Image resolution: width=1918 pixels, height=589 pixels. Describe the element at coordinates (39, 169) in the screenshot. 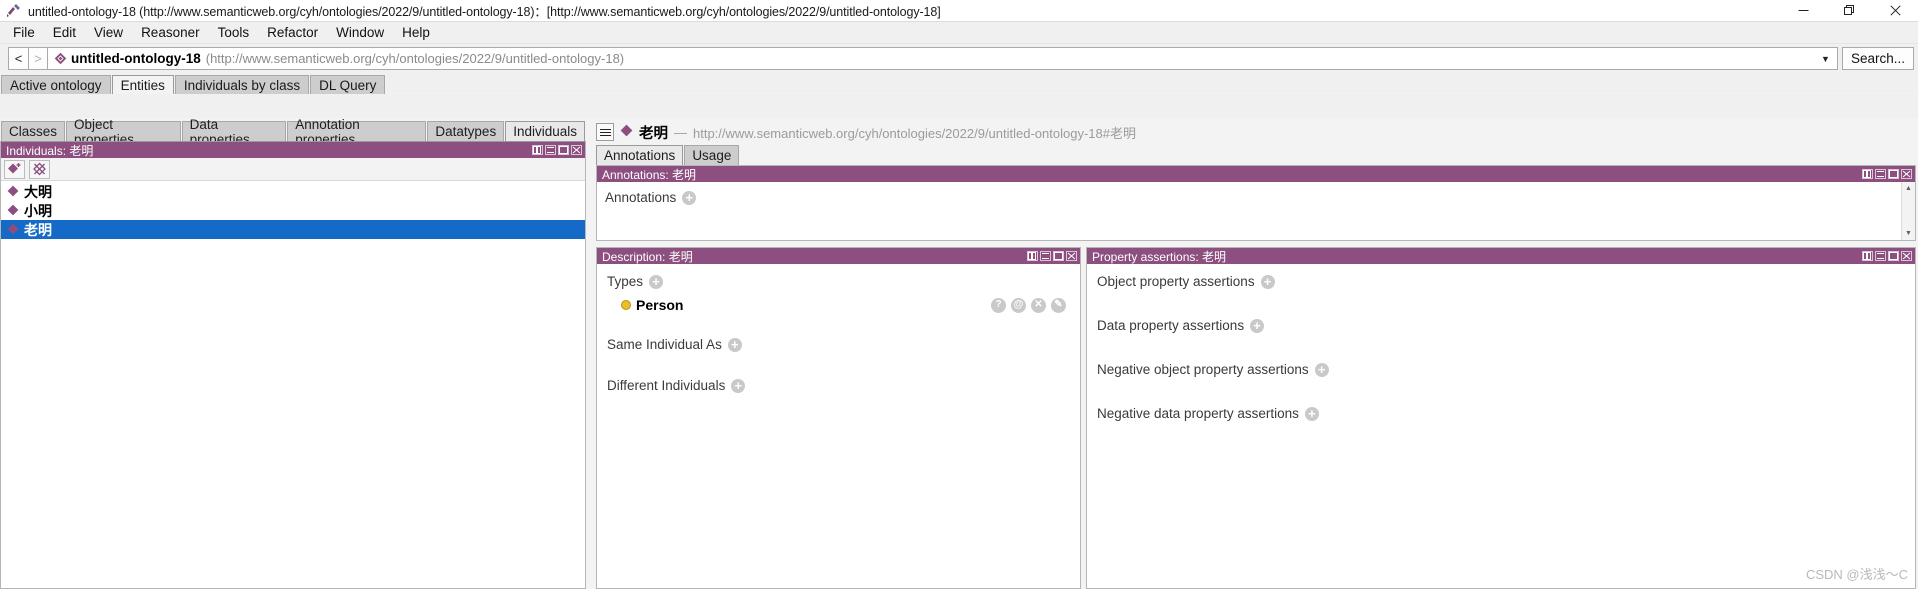

I see `delete-individual-button` at that location.